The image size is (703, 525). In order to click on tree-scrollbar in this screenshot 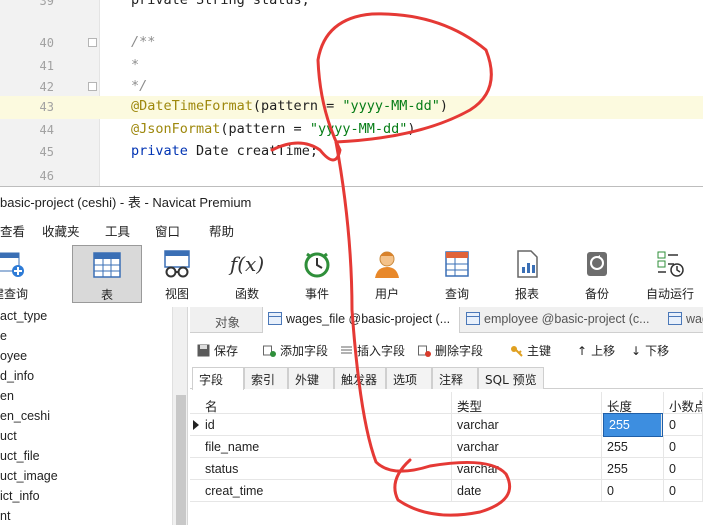, I will do `click(179, 416)`.